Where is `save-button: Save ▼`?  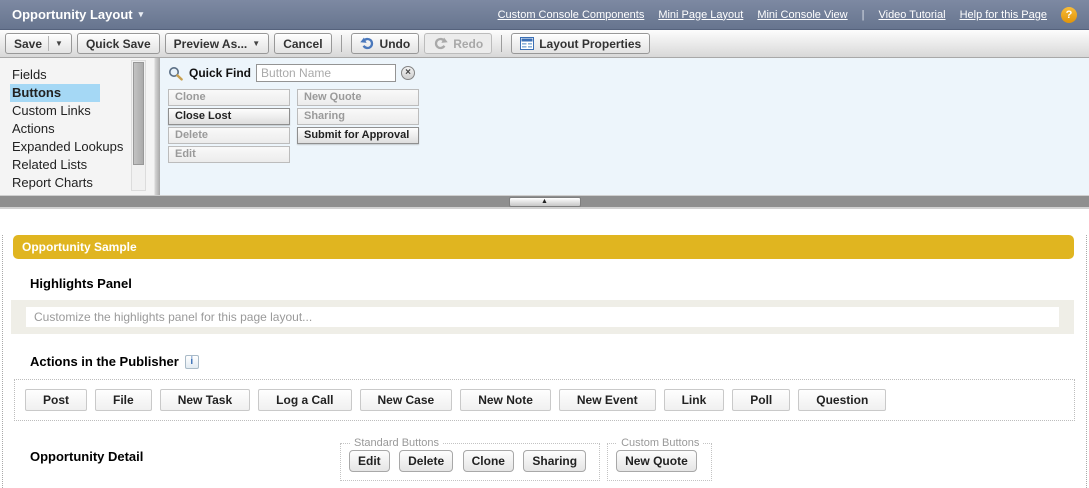 save-button: Save ▼ is located at coordinates (38, 43).